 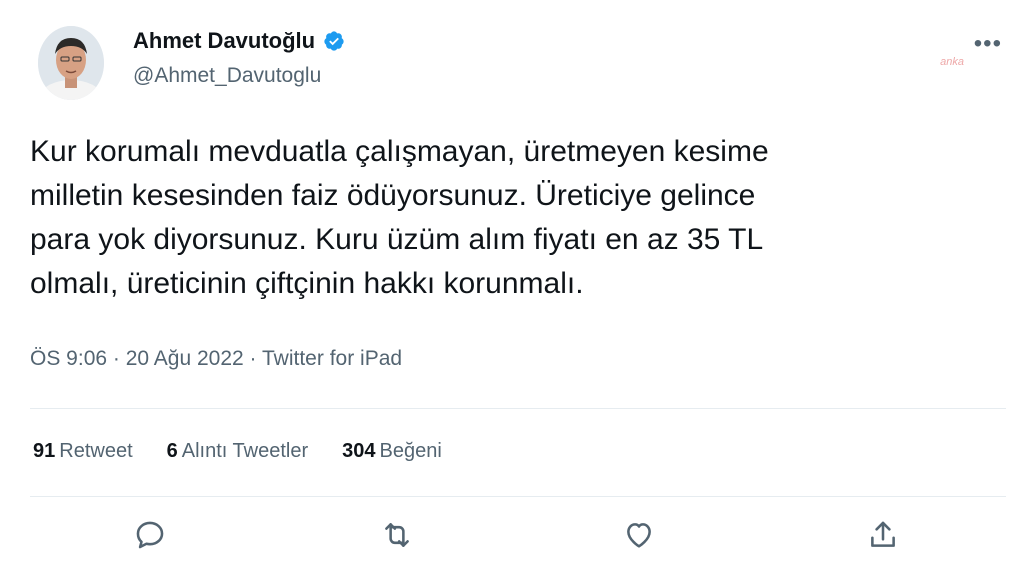 What do you see at coordinates (44, 451) in the screenshot?
I see `retweet-count-value: 91` at bounding box center [44, 451].